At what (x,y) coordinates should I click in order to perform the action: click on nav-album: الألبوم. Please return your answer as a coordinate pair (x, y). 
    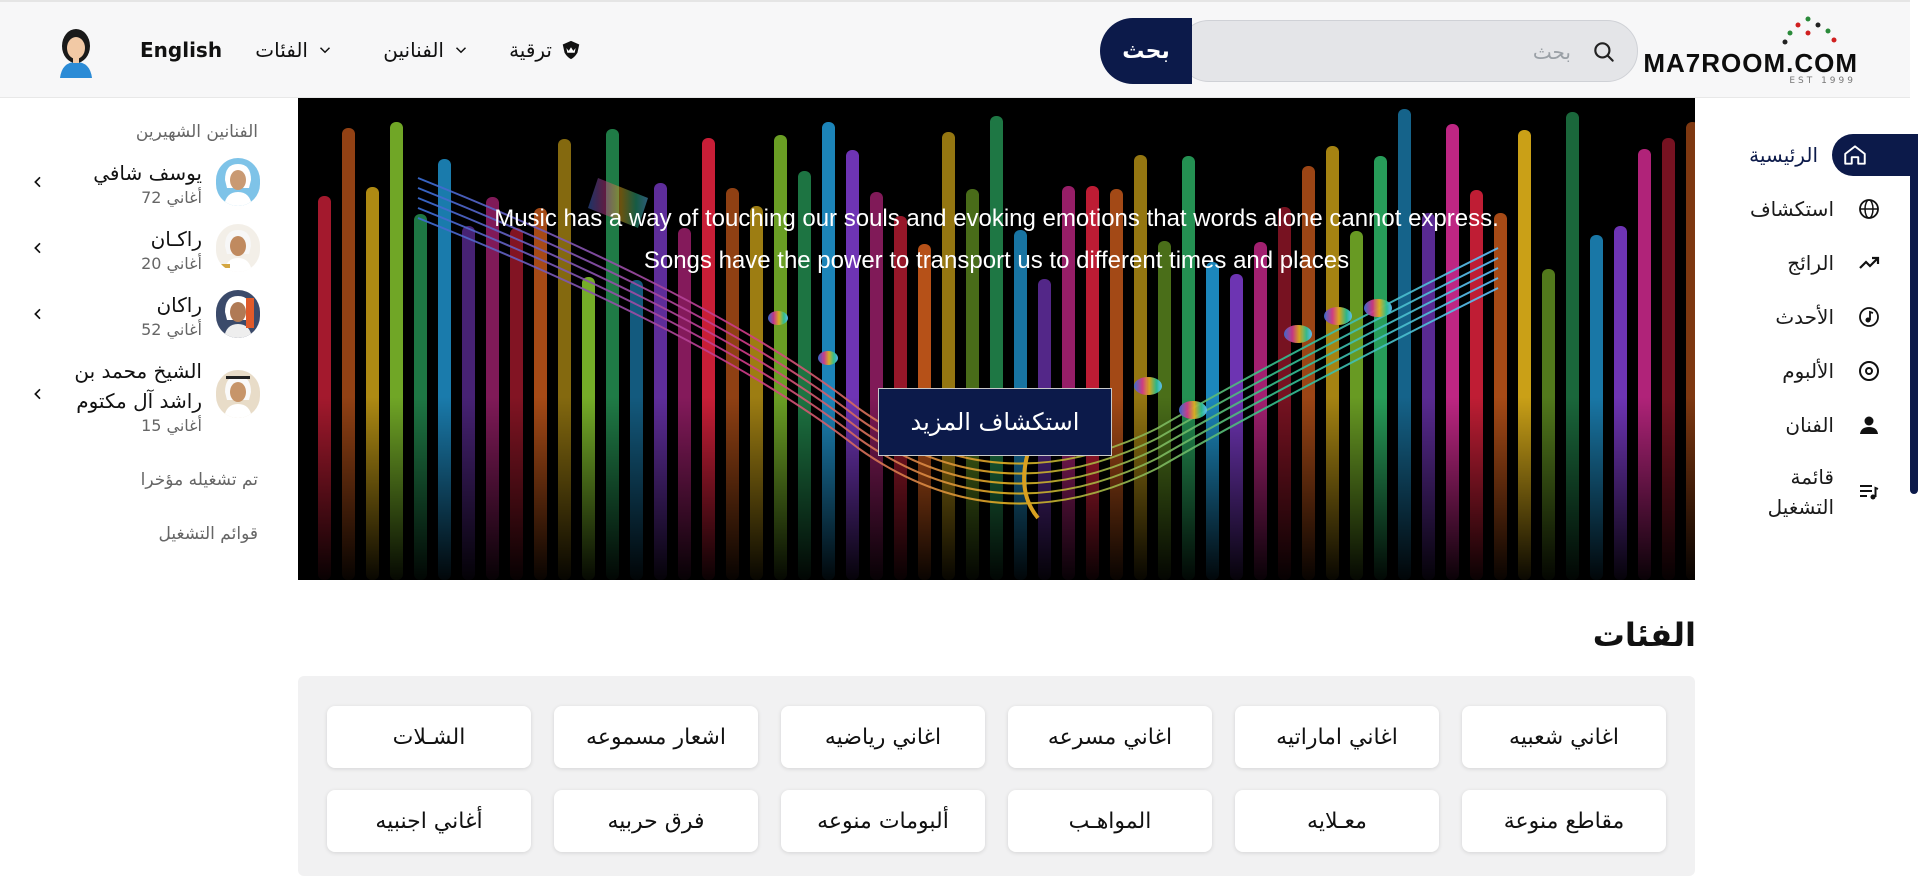
    Looking at the image, I should click on (1808, 371).